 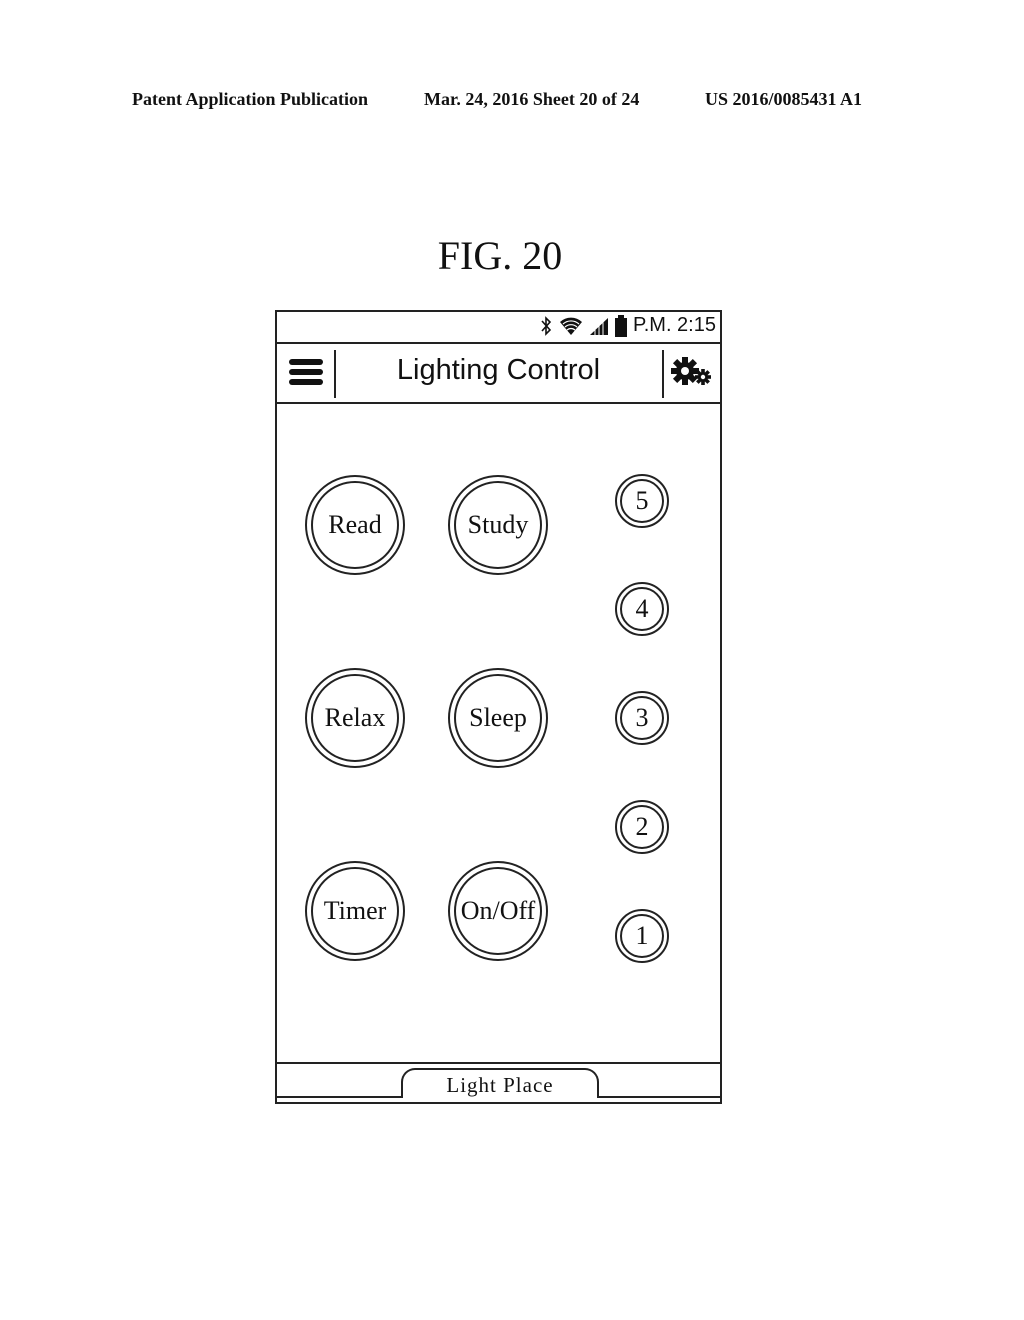 I want to click on patent-date-sheet: Mar. 24, 2016 Sheet 20 of 24, so click(x=532, y=99).